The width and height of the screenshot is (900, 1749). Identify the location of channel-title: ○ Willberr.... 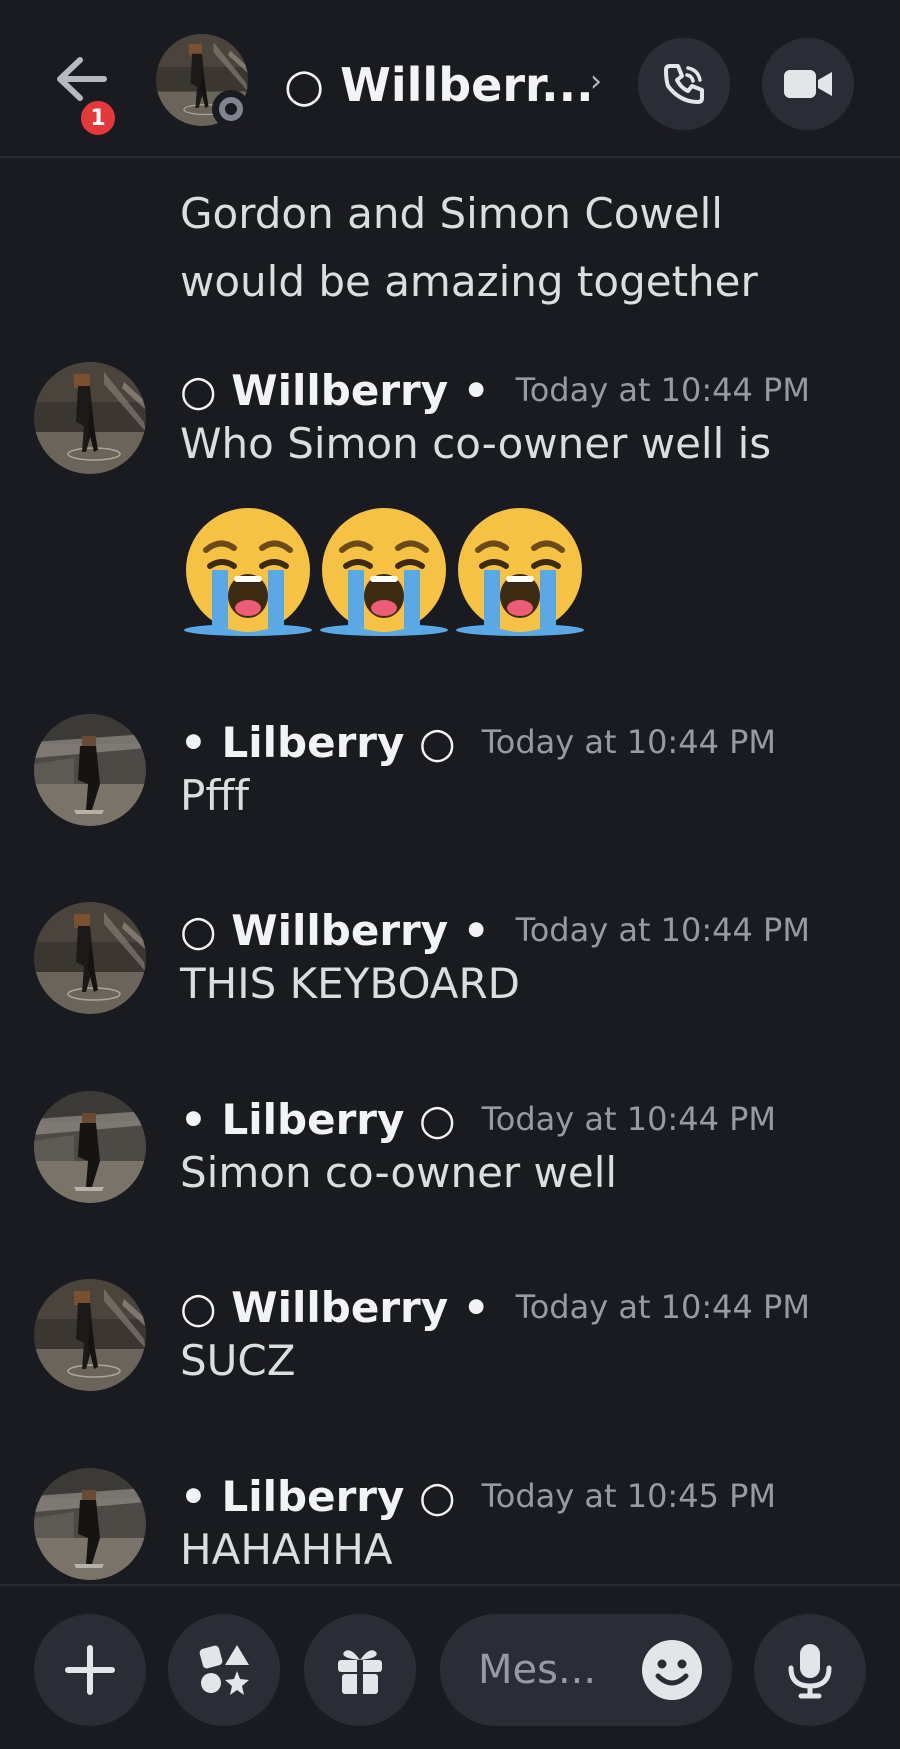
(439, 85).